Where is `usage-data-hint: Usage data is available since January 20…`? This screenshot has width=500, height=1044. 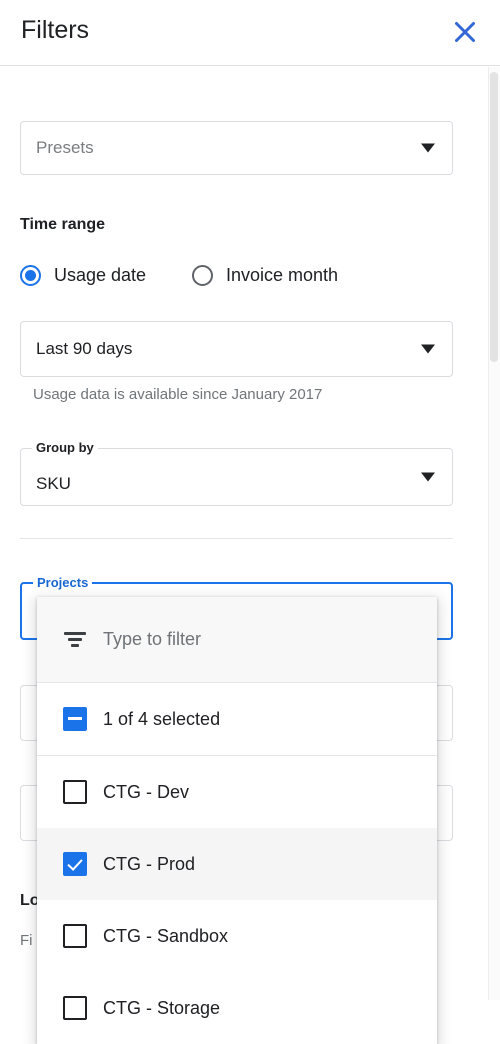
usage-data-hint: Usage data is available since January 20… is located at coordinates (178, 394).